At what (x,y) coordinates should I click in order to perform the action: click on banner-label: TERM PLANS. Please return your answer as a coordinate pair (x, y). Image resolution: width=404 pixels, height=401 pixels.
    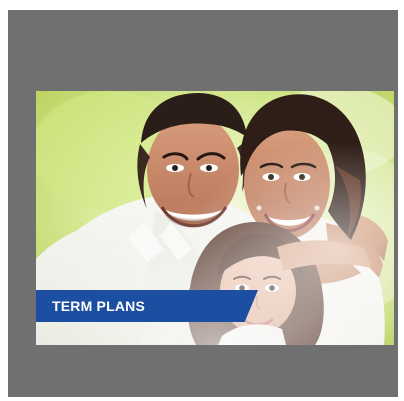
    Looking at the image, I should click on (98, 306).